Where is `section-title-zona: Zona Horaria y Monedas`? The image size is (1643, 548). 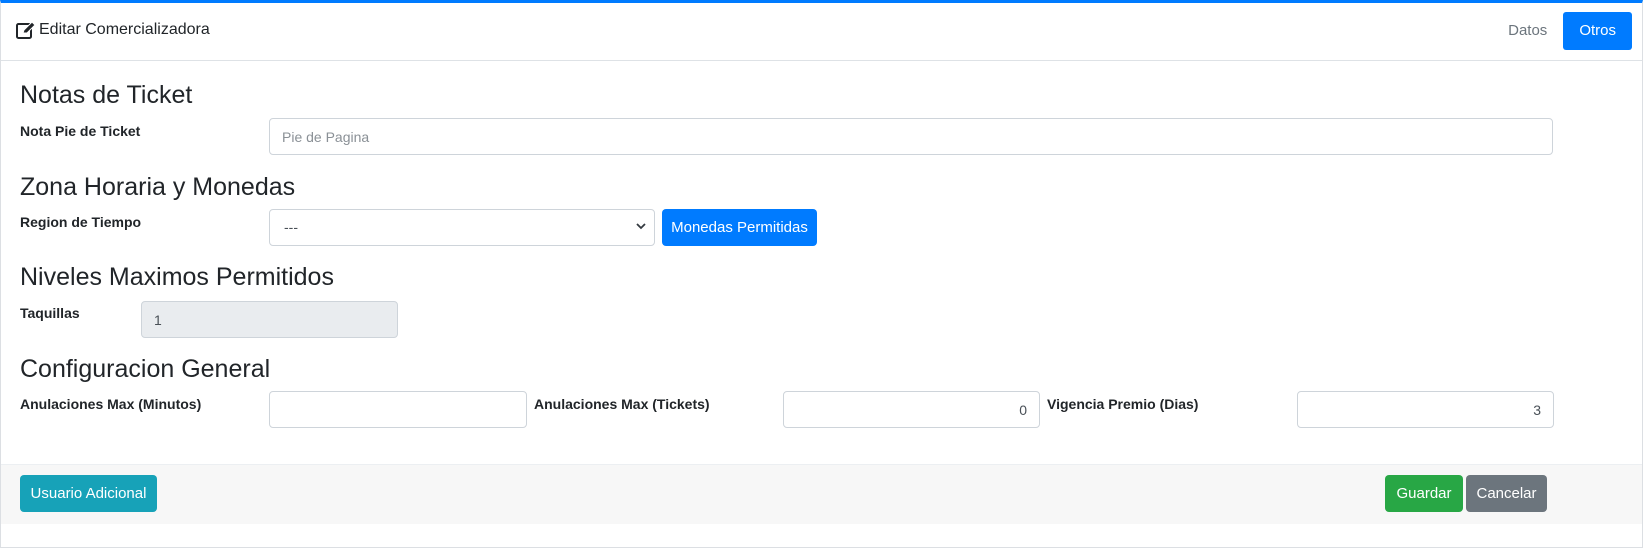
section-title-zona: Zona Horaria y Monedas is located at coordinates (158, 187).